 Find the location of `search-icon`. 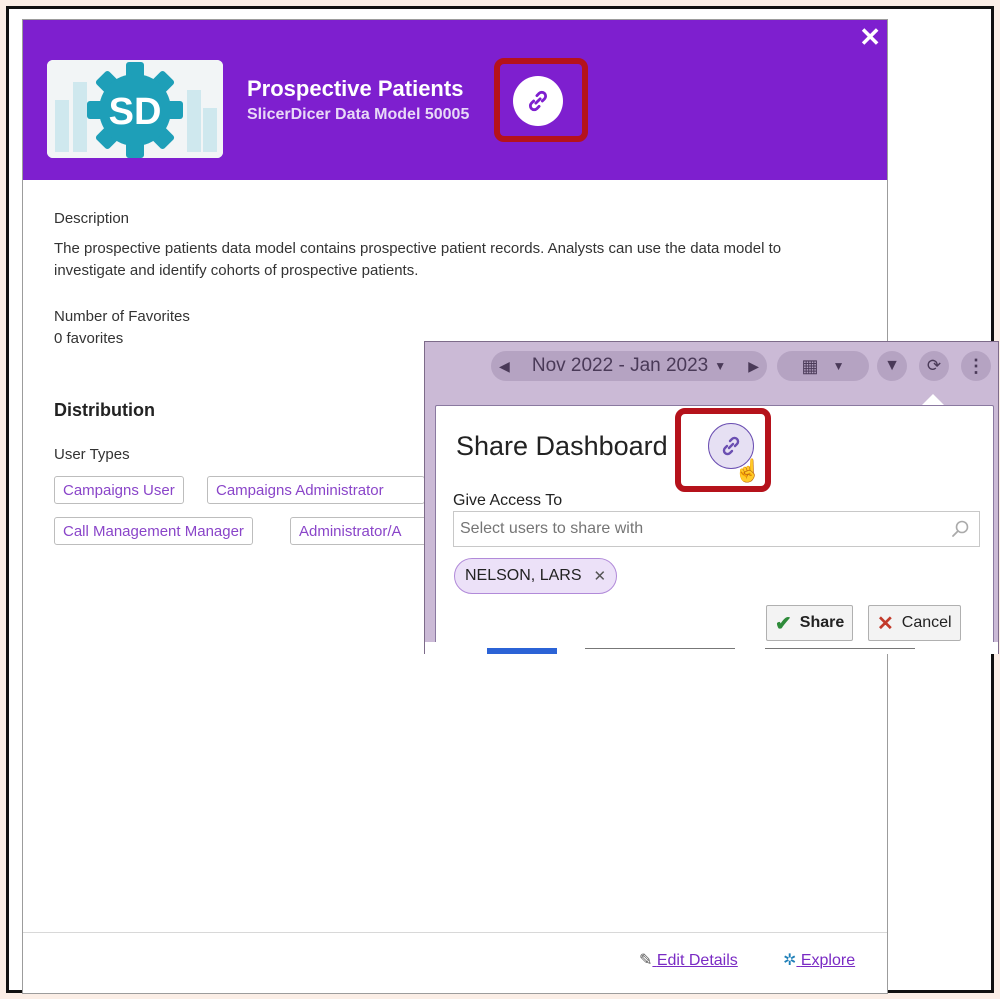

search-icon is located at coordinates (960, 528).